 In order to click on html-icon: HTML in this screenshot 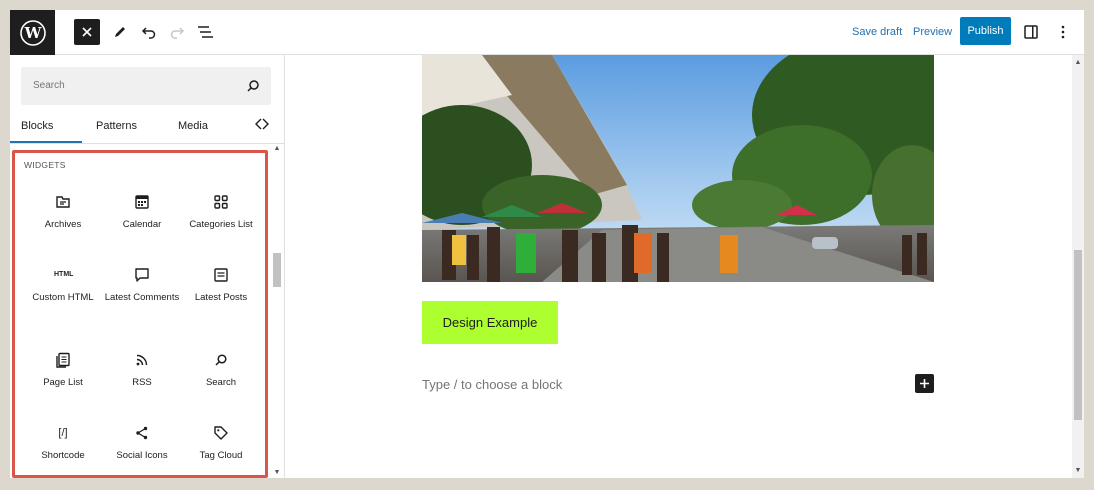, I will do `click(64, 274)`.